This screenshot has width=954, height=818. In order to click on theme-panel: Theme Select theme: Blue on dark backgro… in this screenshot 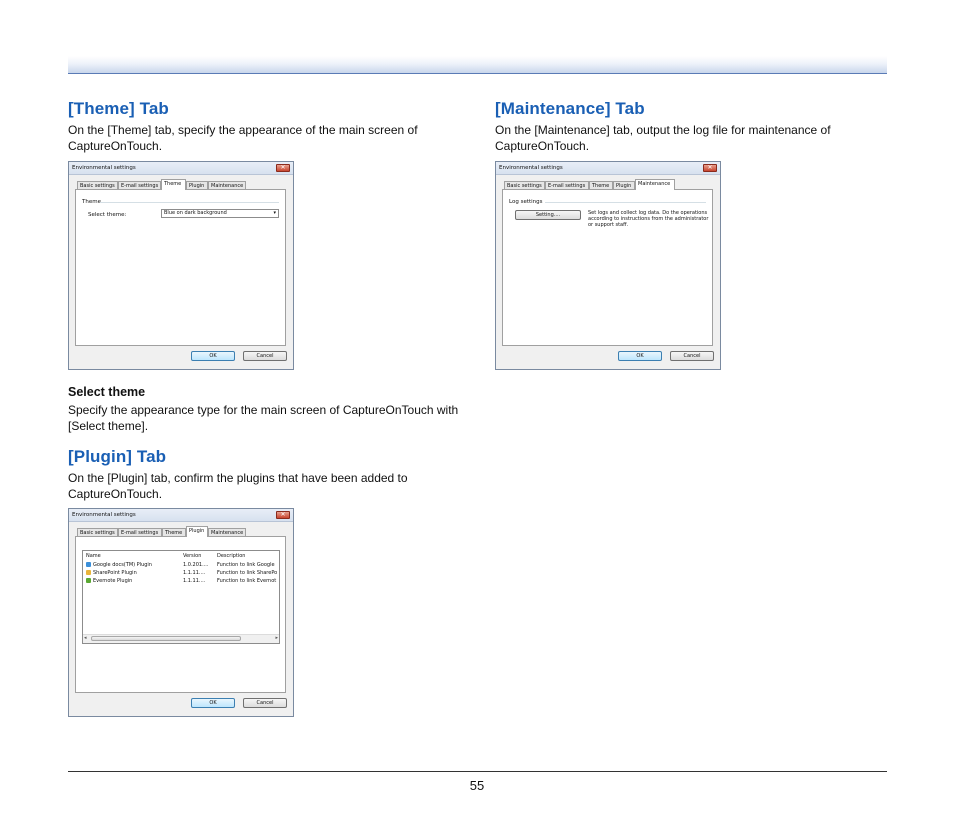, I will do `click(180, 267)`.